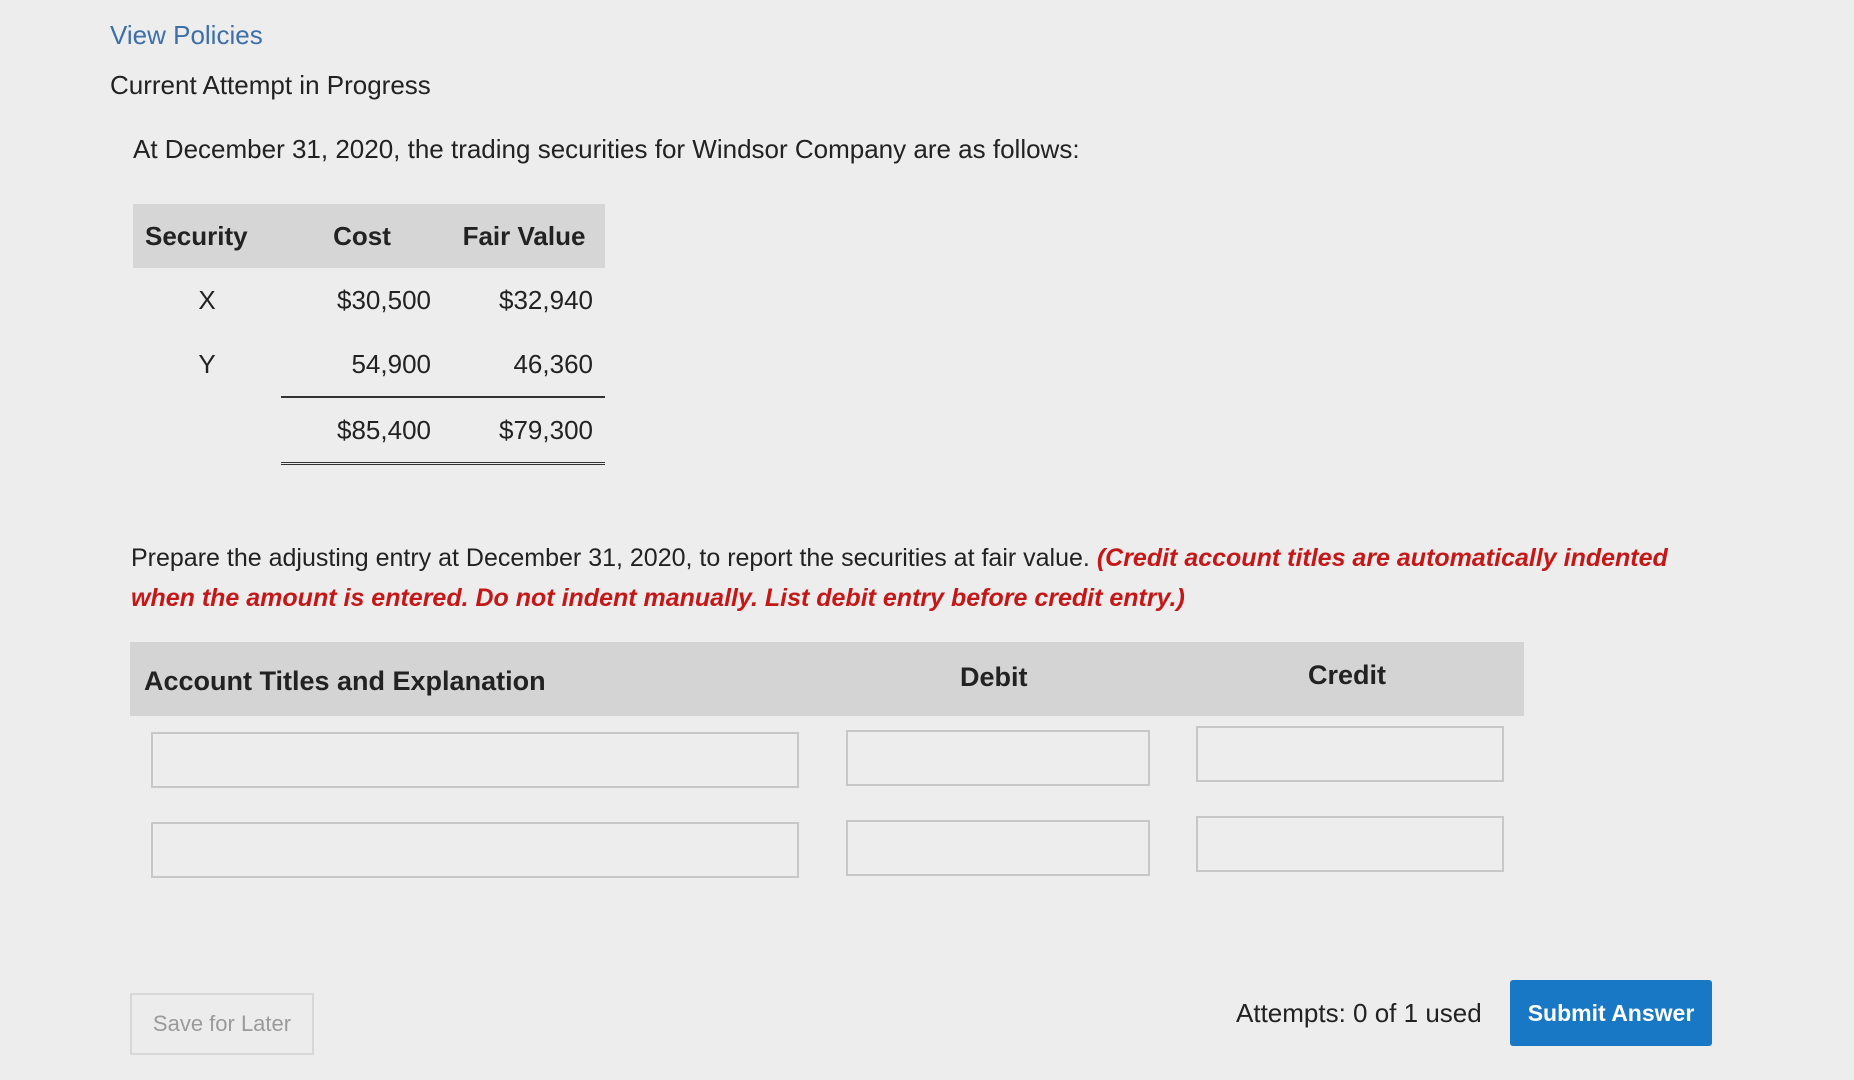  Describe the element at coordinates (270, 85) in the screenshot. I see `attempt-status-title: Current Attempt in Progress` at that location.